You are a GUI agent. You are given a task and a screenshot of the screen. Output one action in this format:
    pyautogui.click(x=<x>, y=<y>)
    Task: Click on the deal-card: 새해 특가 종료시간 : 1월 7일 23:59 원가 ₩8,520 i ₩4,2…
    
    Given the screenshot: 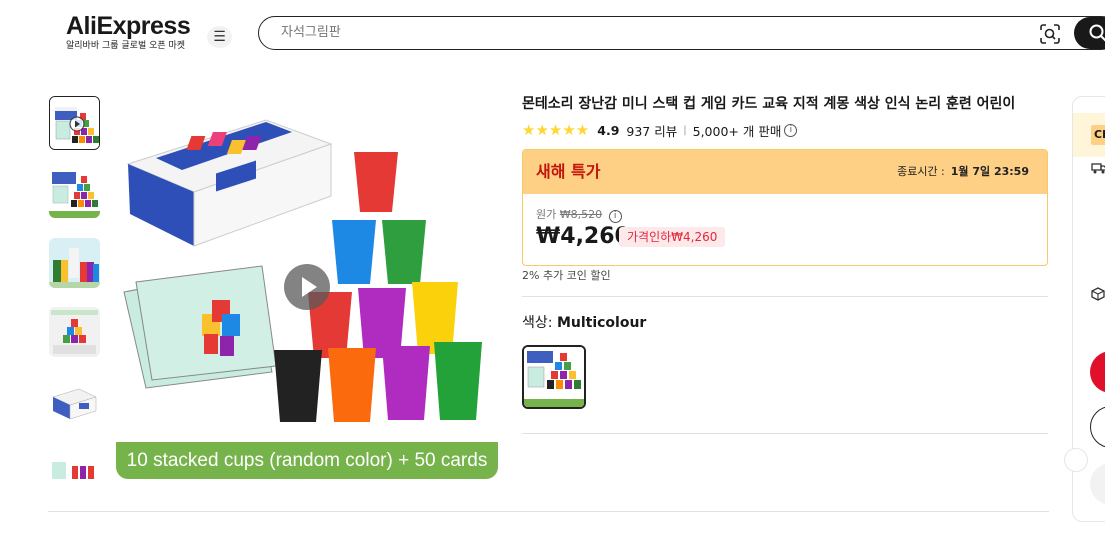 What is the action you would take?
    pyautogui.click(x=785, y=207)
    